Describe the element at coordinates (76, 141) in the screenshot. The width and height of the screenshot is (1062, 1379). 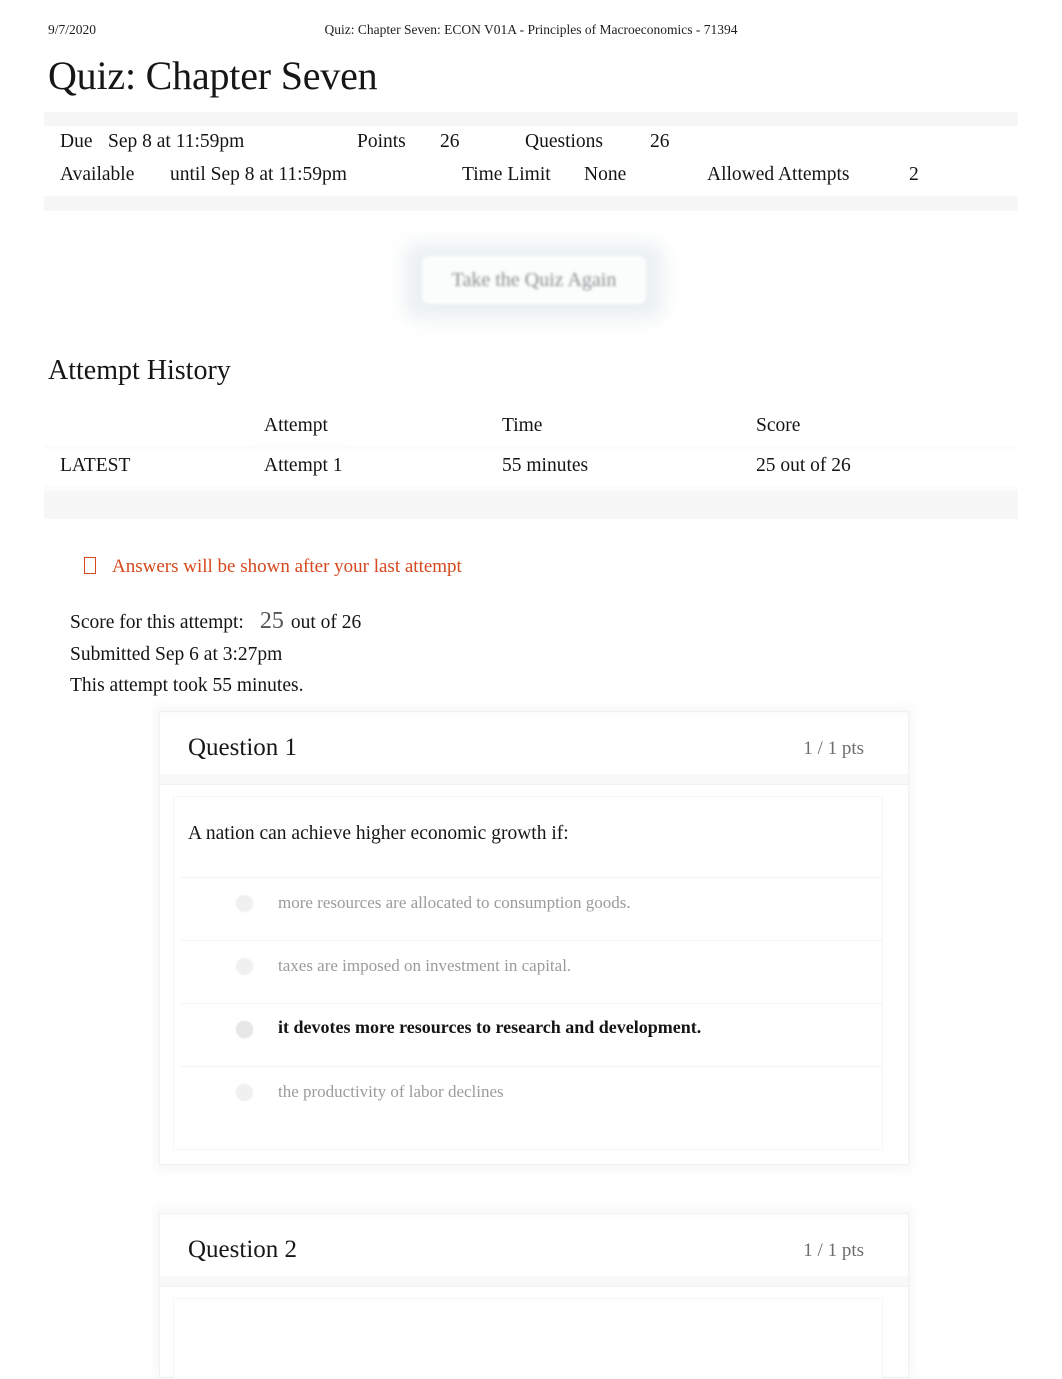
I see `due-label: Due` at that location.